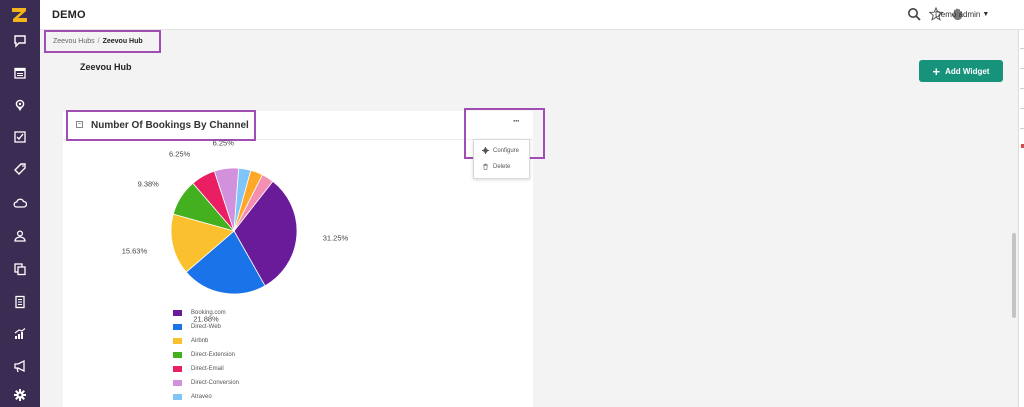 Image resolution: width=1024 pixels, height=407 pixels. I want to click on legend-item: Atraveo, so click(192, 397).